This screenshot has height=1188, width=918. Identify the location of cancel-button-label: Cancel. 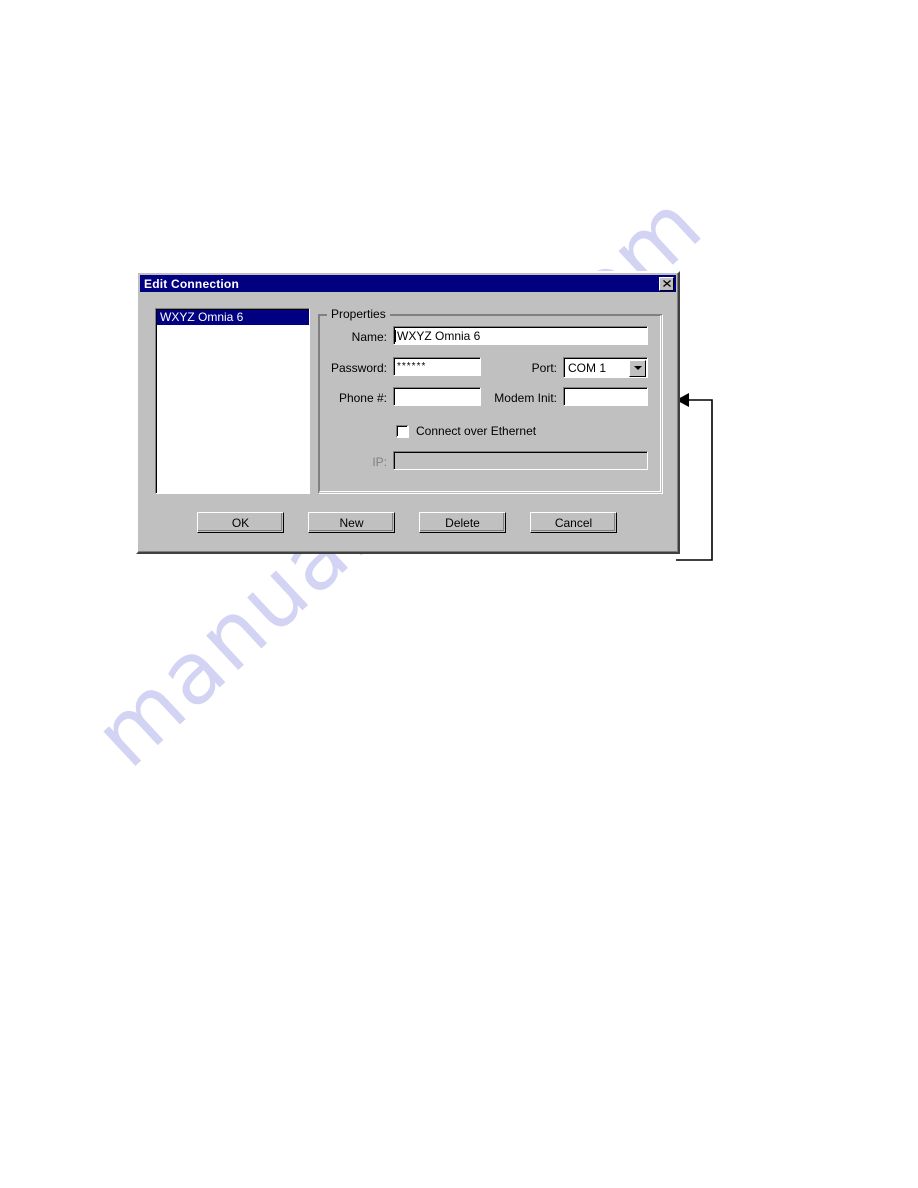
(573, 522).